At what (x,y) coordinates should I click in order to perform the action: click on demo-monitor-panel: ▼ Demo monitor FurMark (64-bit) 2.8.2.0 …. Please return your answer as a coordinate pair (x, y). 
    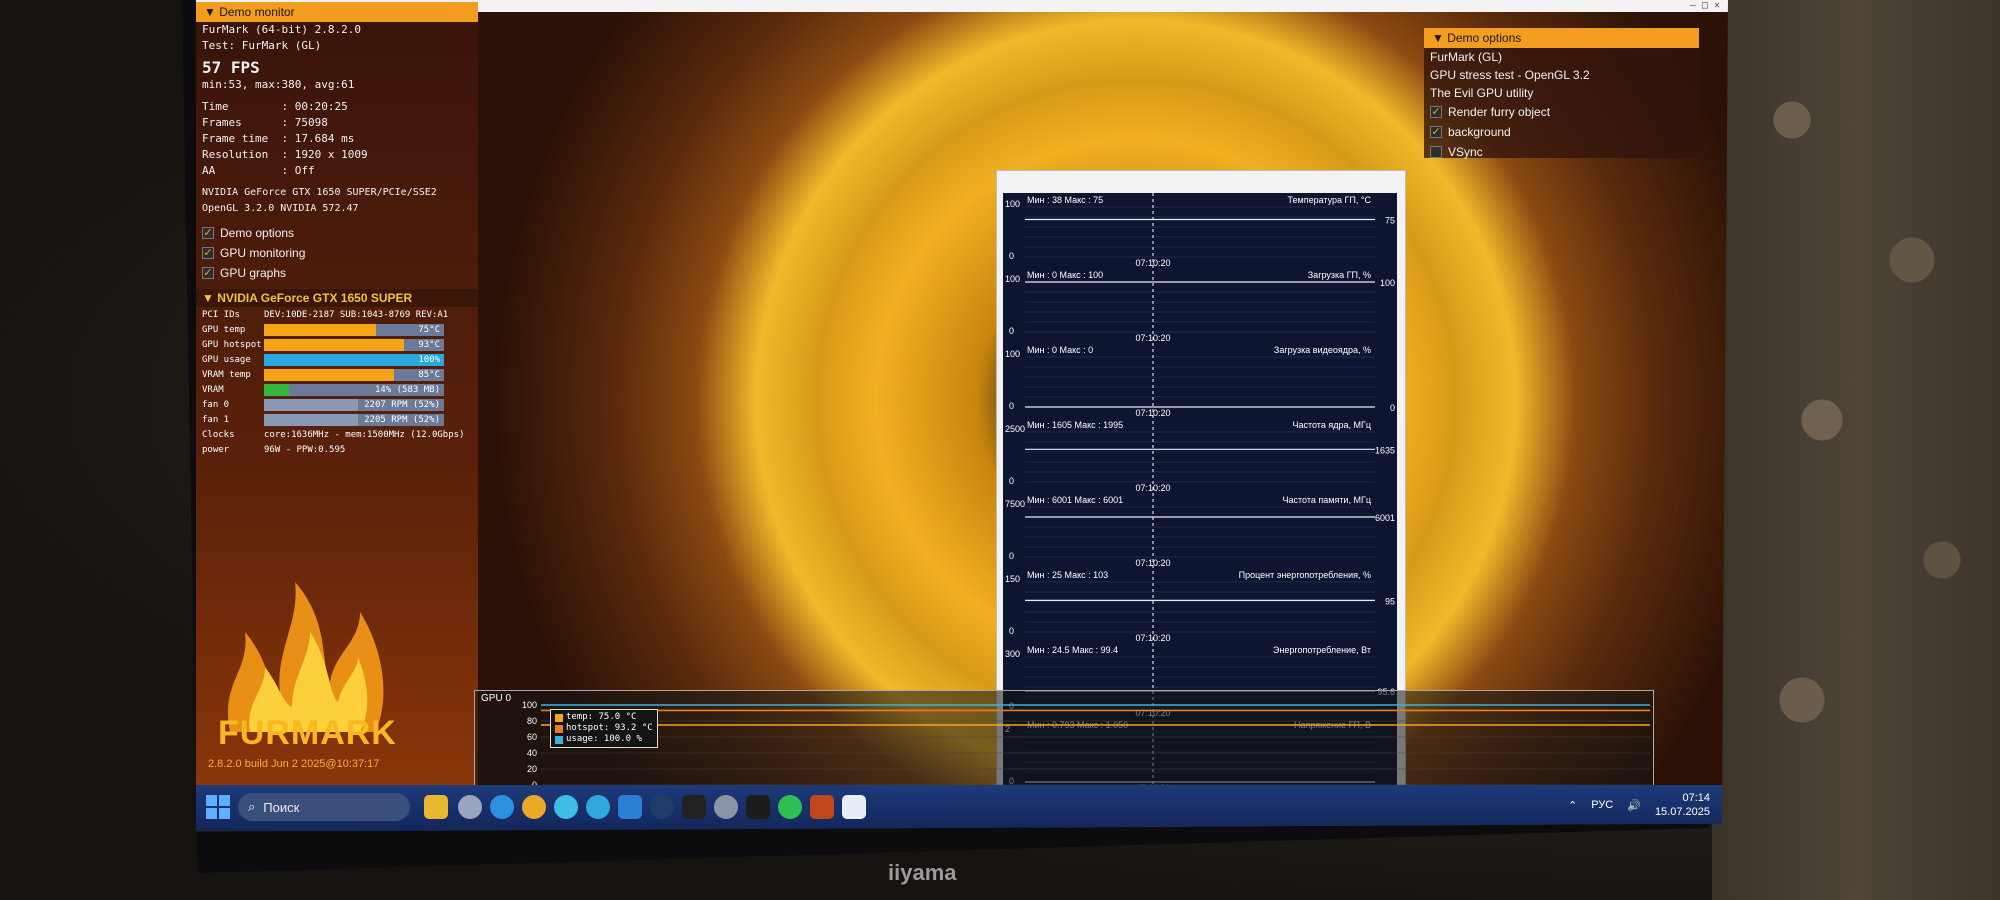
    Looking at the image, I should click on (337, 399).